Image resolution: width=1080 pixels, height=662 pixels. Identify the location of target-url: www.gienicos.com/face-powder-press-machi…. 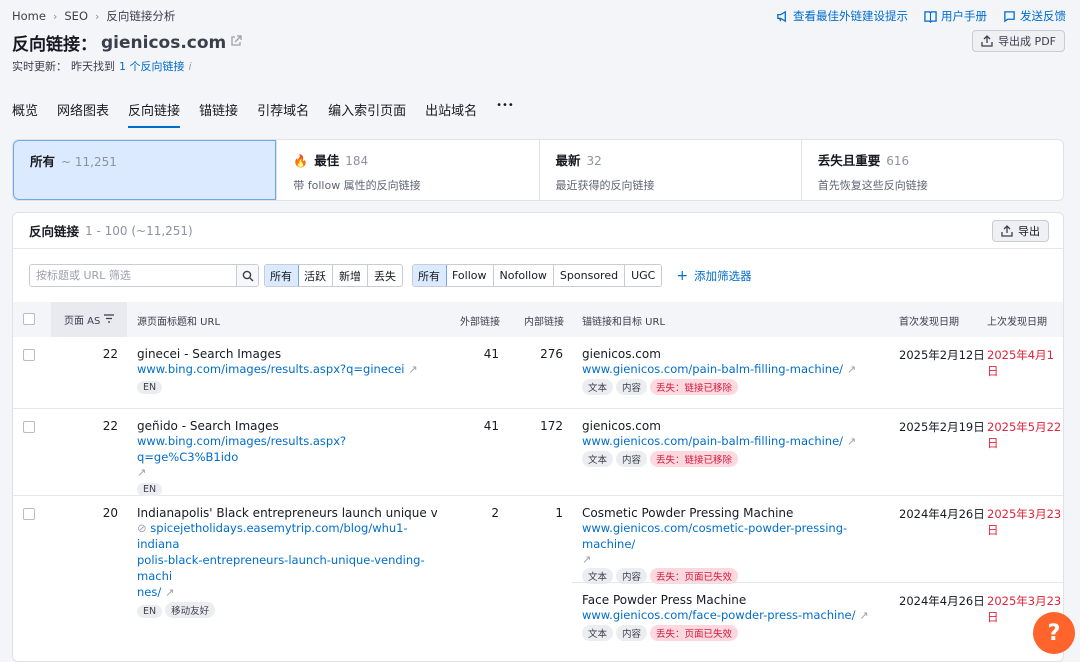
(719, 615).